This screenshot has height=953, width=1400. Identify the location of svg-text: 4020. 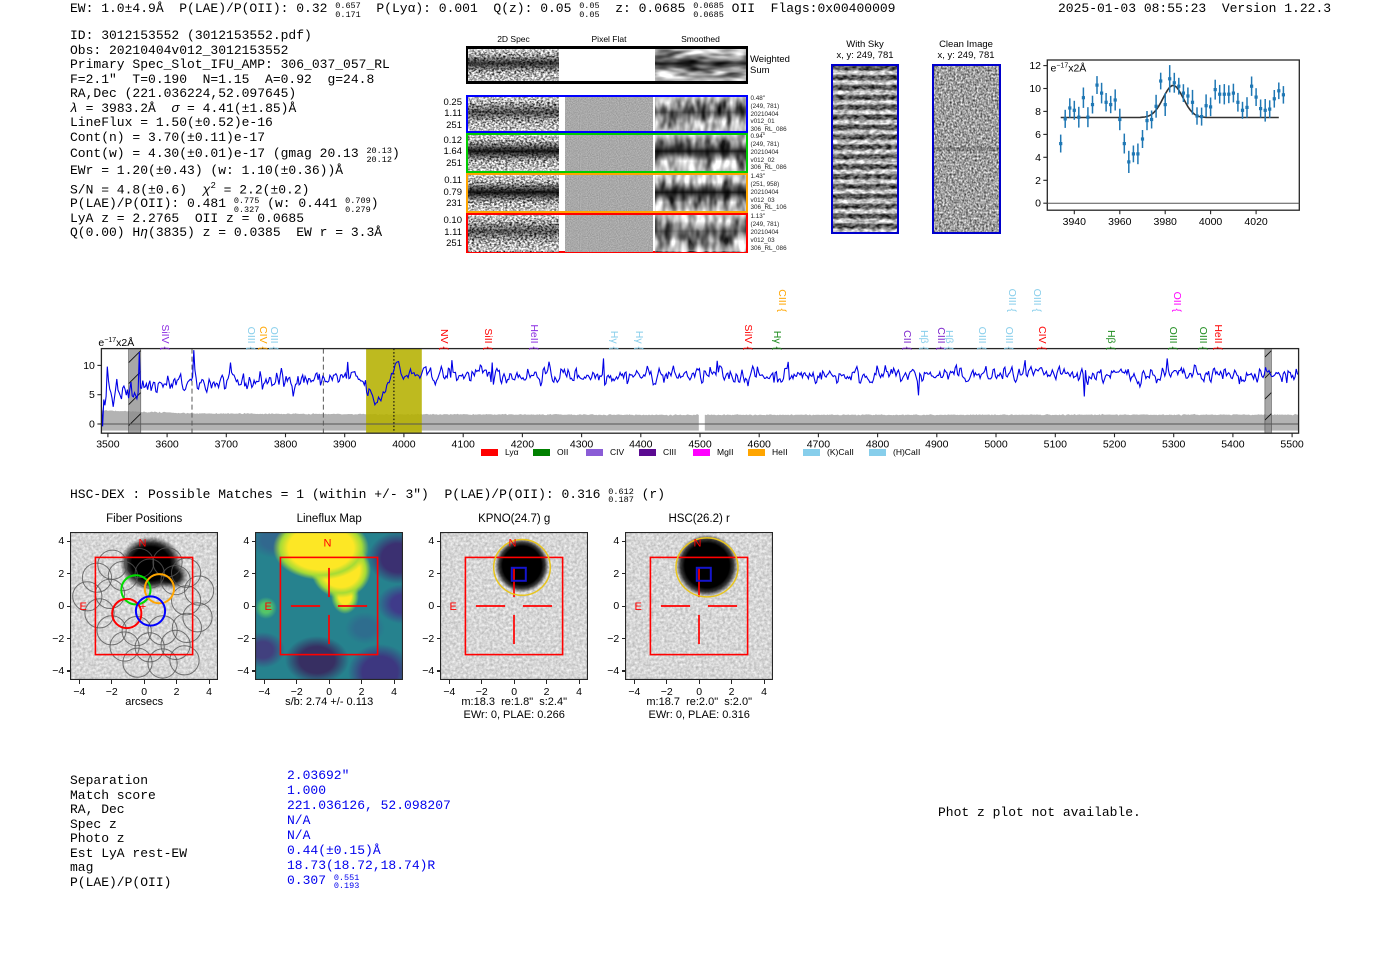
(1256, 222).